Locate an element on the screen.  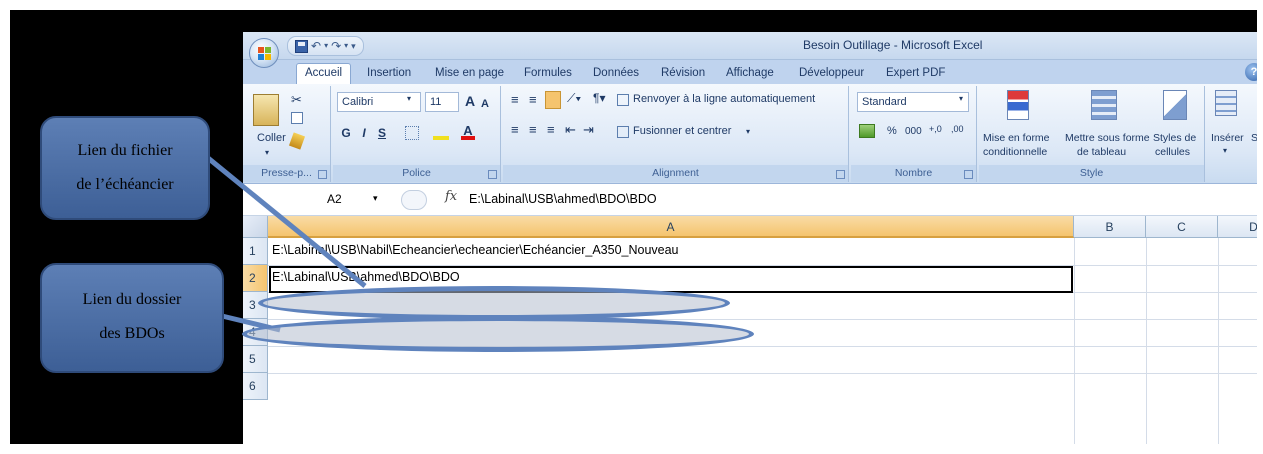
office-button is located at coordinates (264, 53).